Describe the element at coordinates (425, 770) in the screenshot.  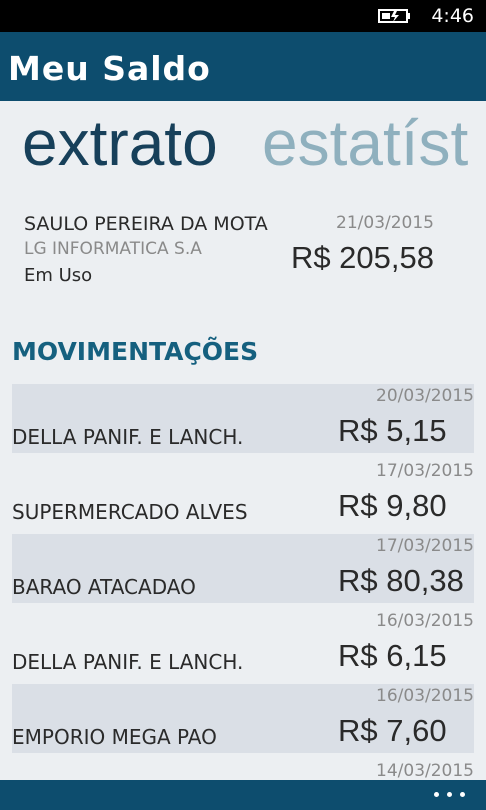
I see `transaction-date: 14/03/2015` at that location.